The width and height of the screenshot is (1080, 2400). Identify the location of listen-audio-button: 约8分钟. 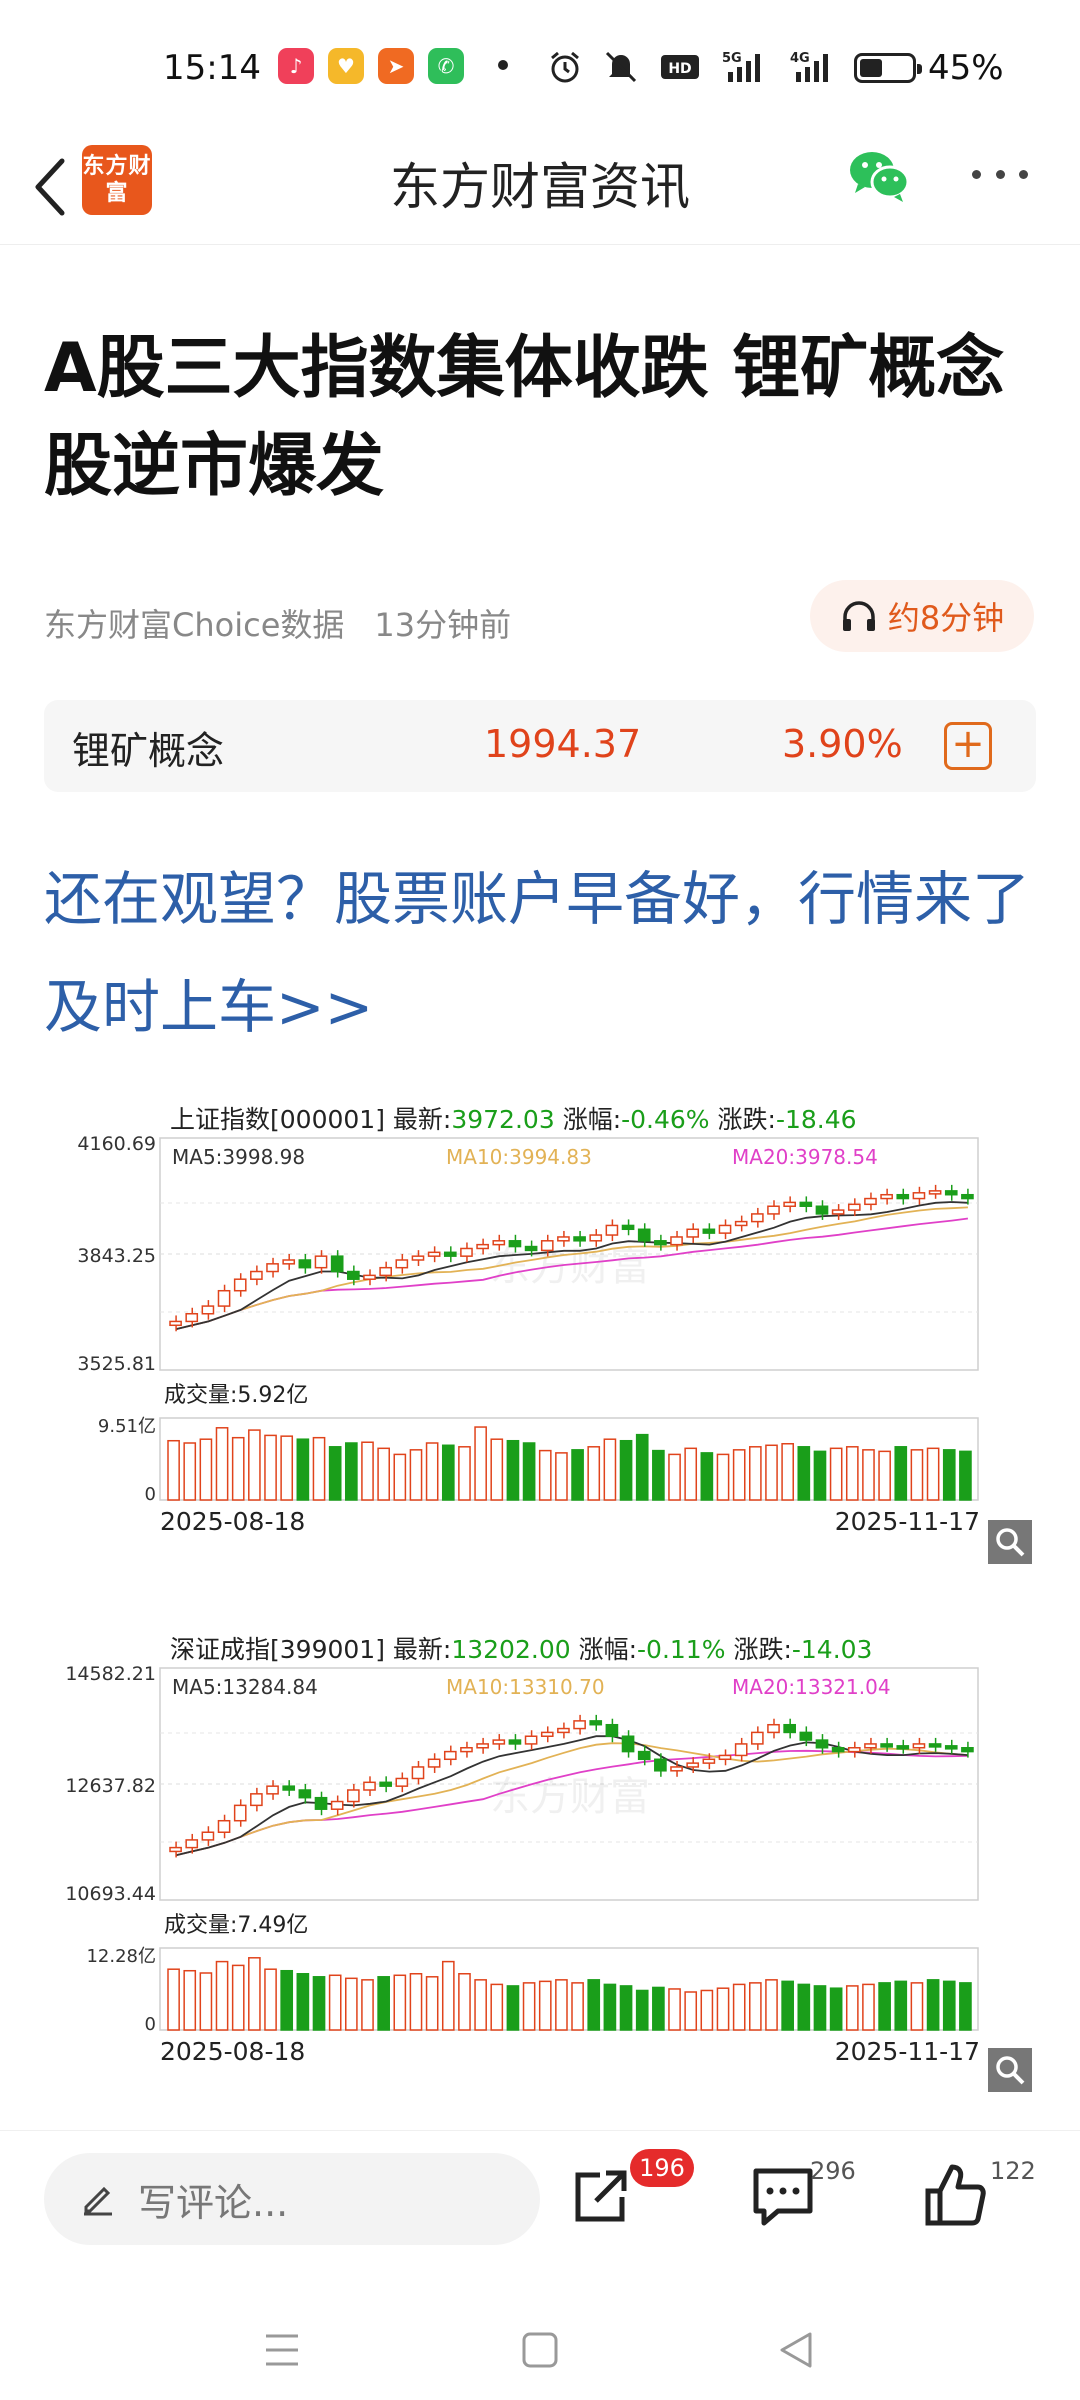
(922, 616).